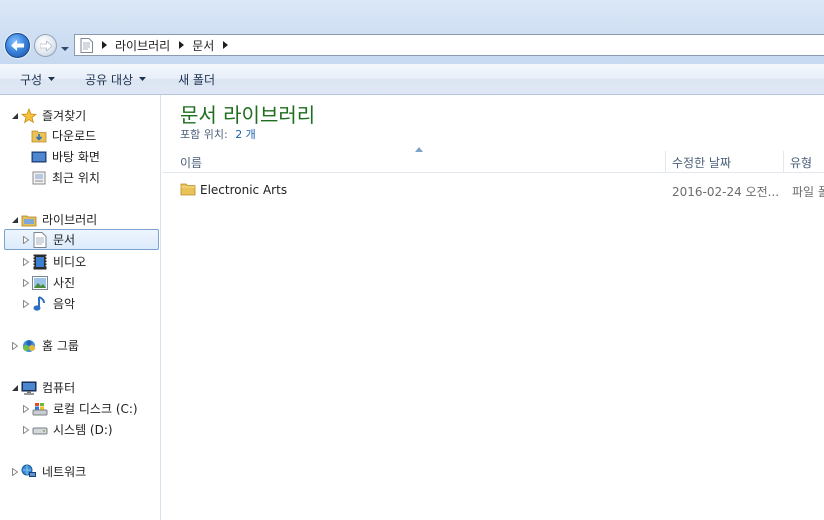 This screenshot has width=824, height=520. What do you see at coordinates (29, 388) in the screenshot?
I see `computer-icon` at bounding box center [29, 388].